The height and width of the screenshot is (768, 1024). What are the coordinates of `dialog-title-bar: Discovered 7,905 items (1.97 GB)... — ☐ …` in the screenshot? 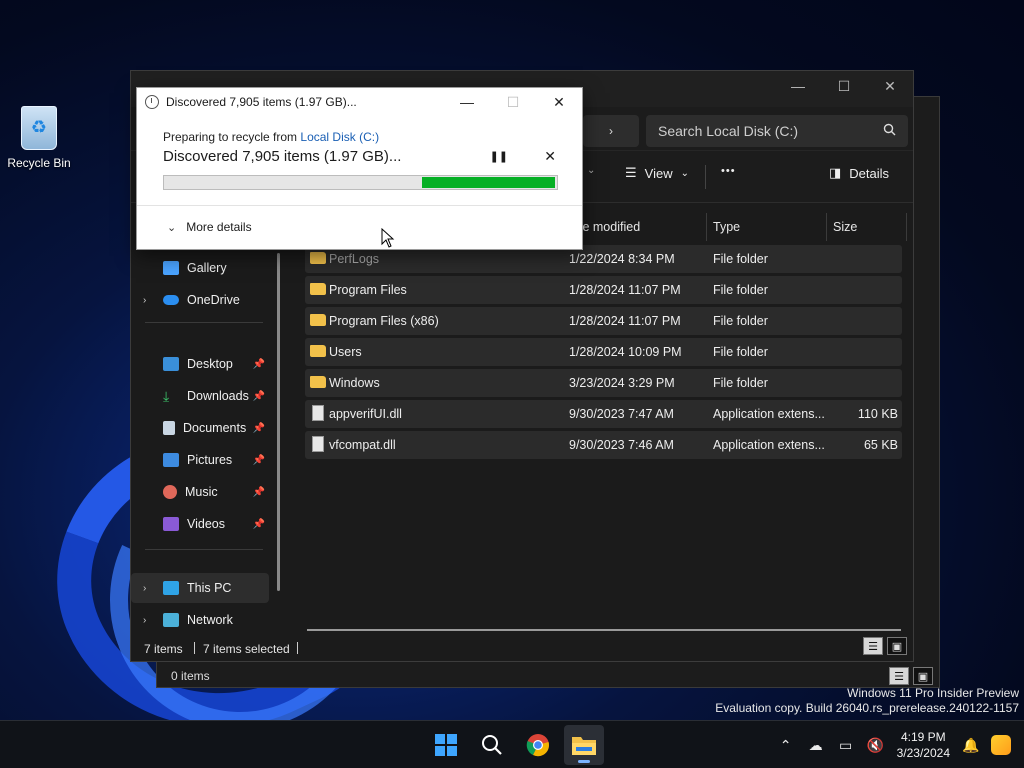 It's located at (359, 102).